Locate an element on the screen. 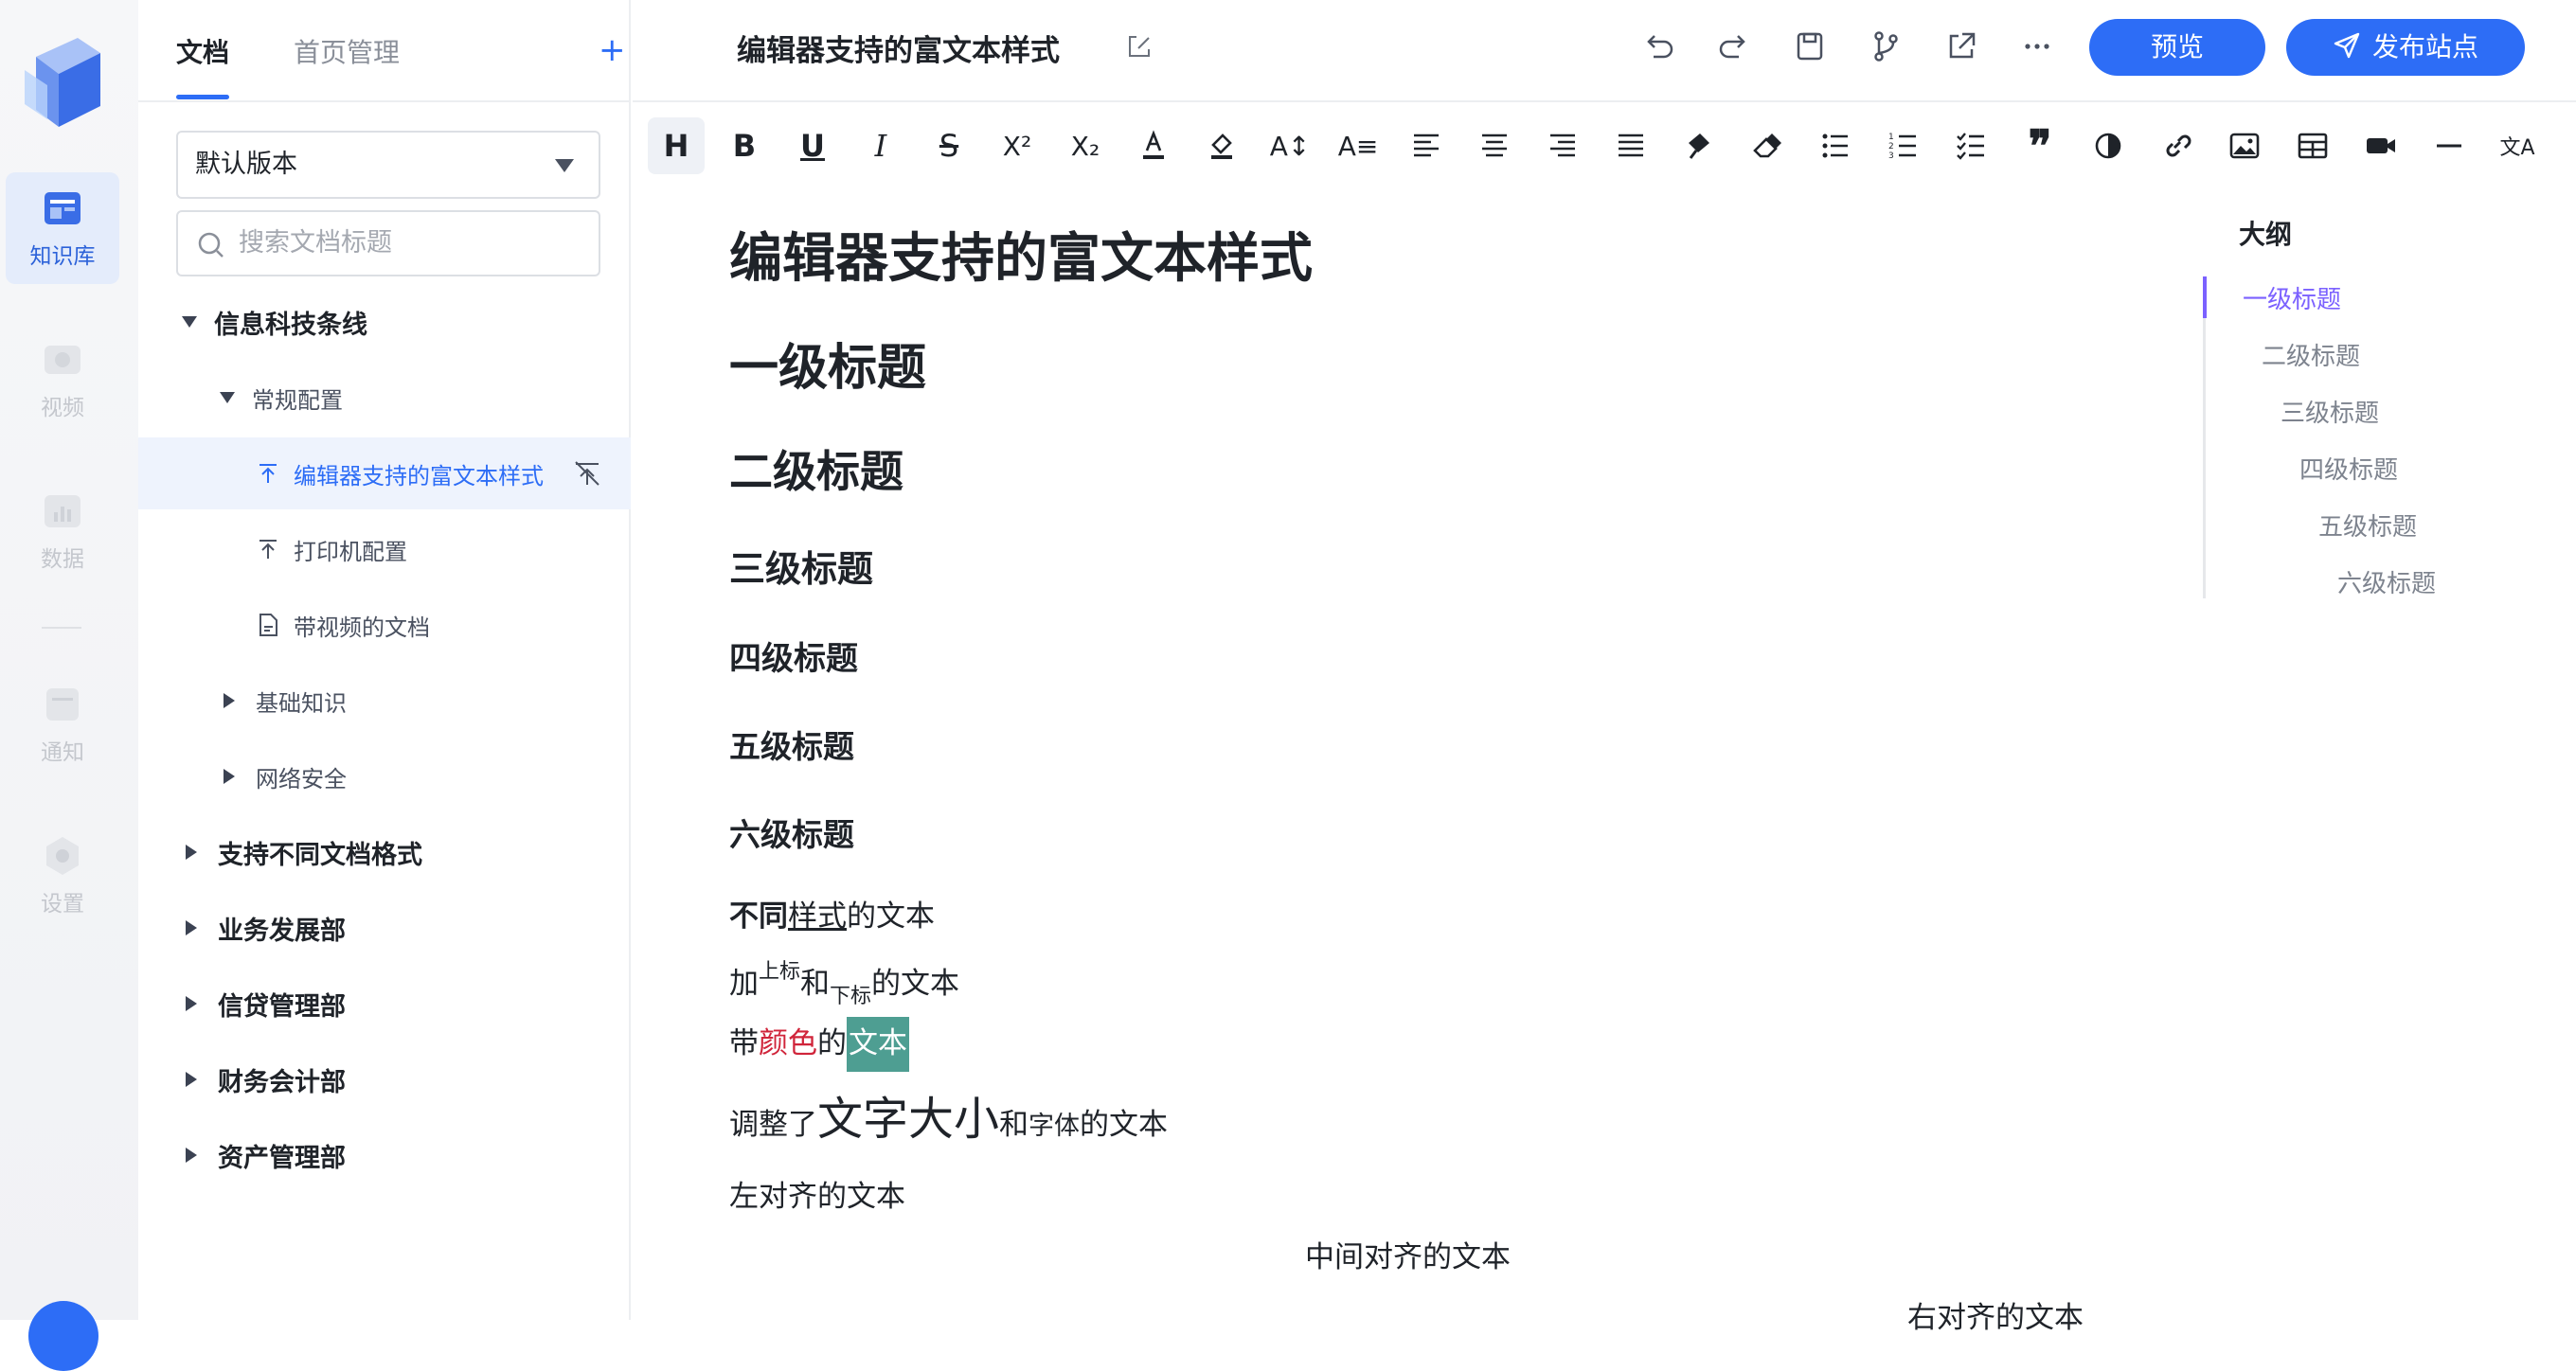  tree-item-credit: 信贷管理部 is located at coordinates (384, 1004).